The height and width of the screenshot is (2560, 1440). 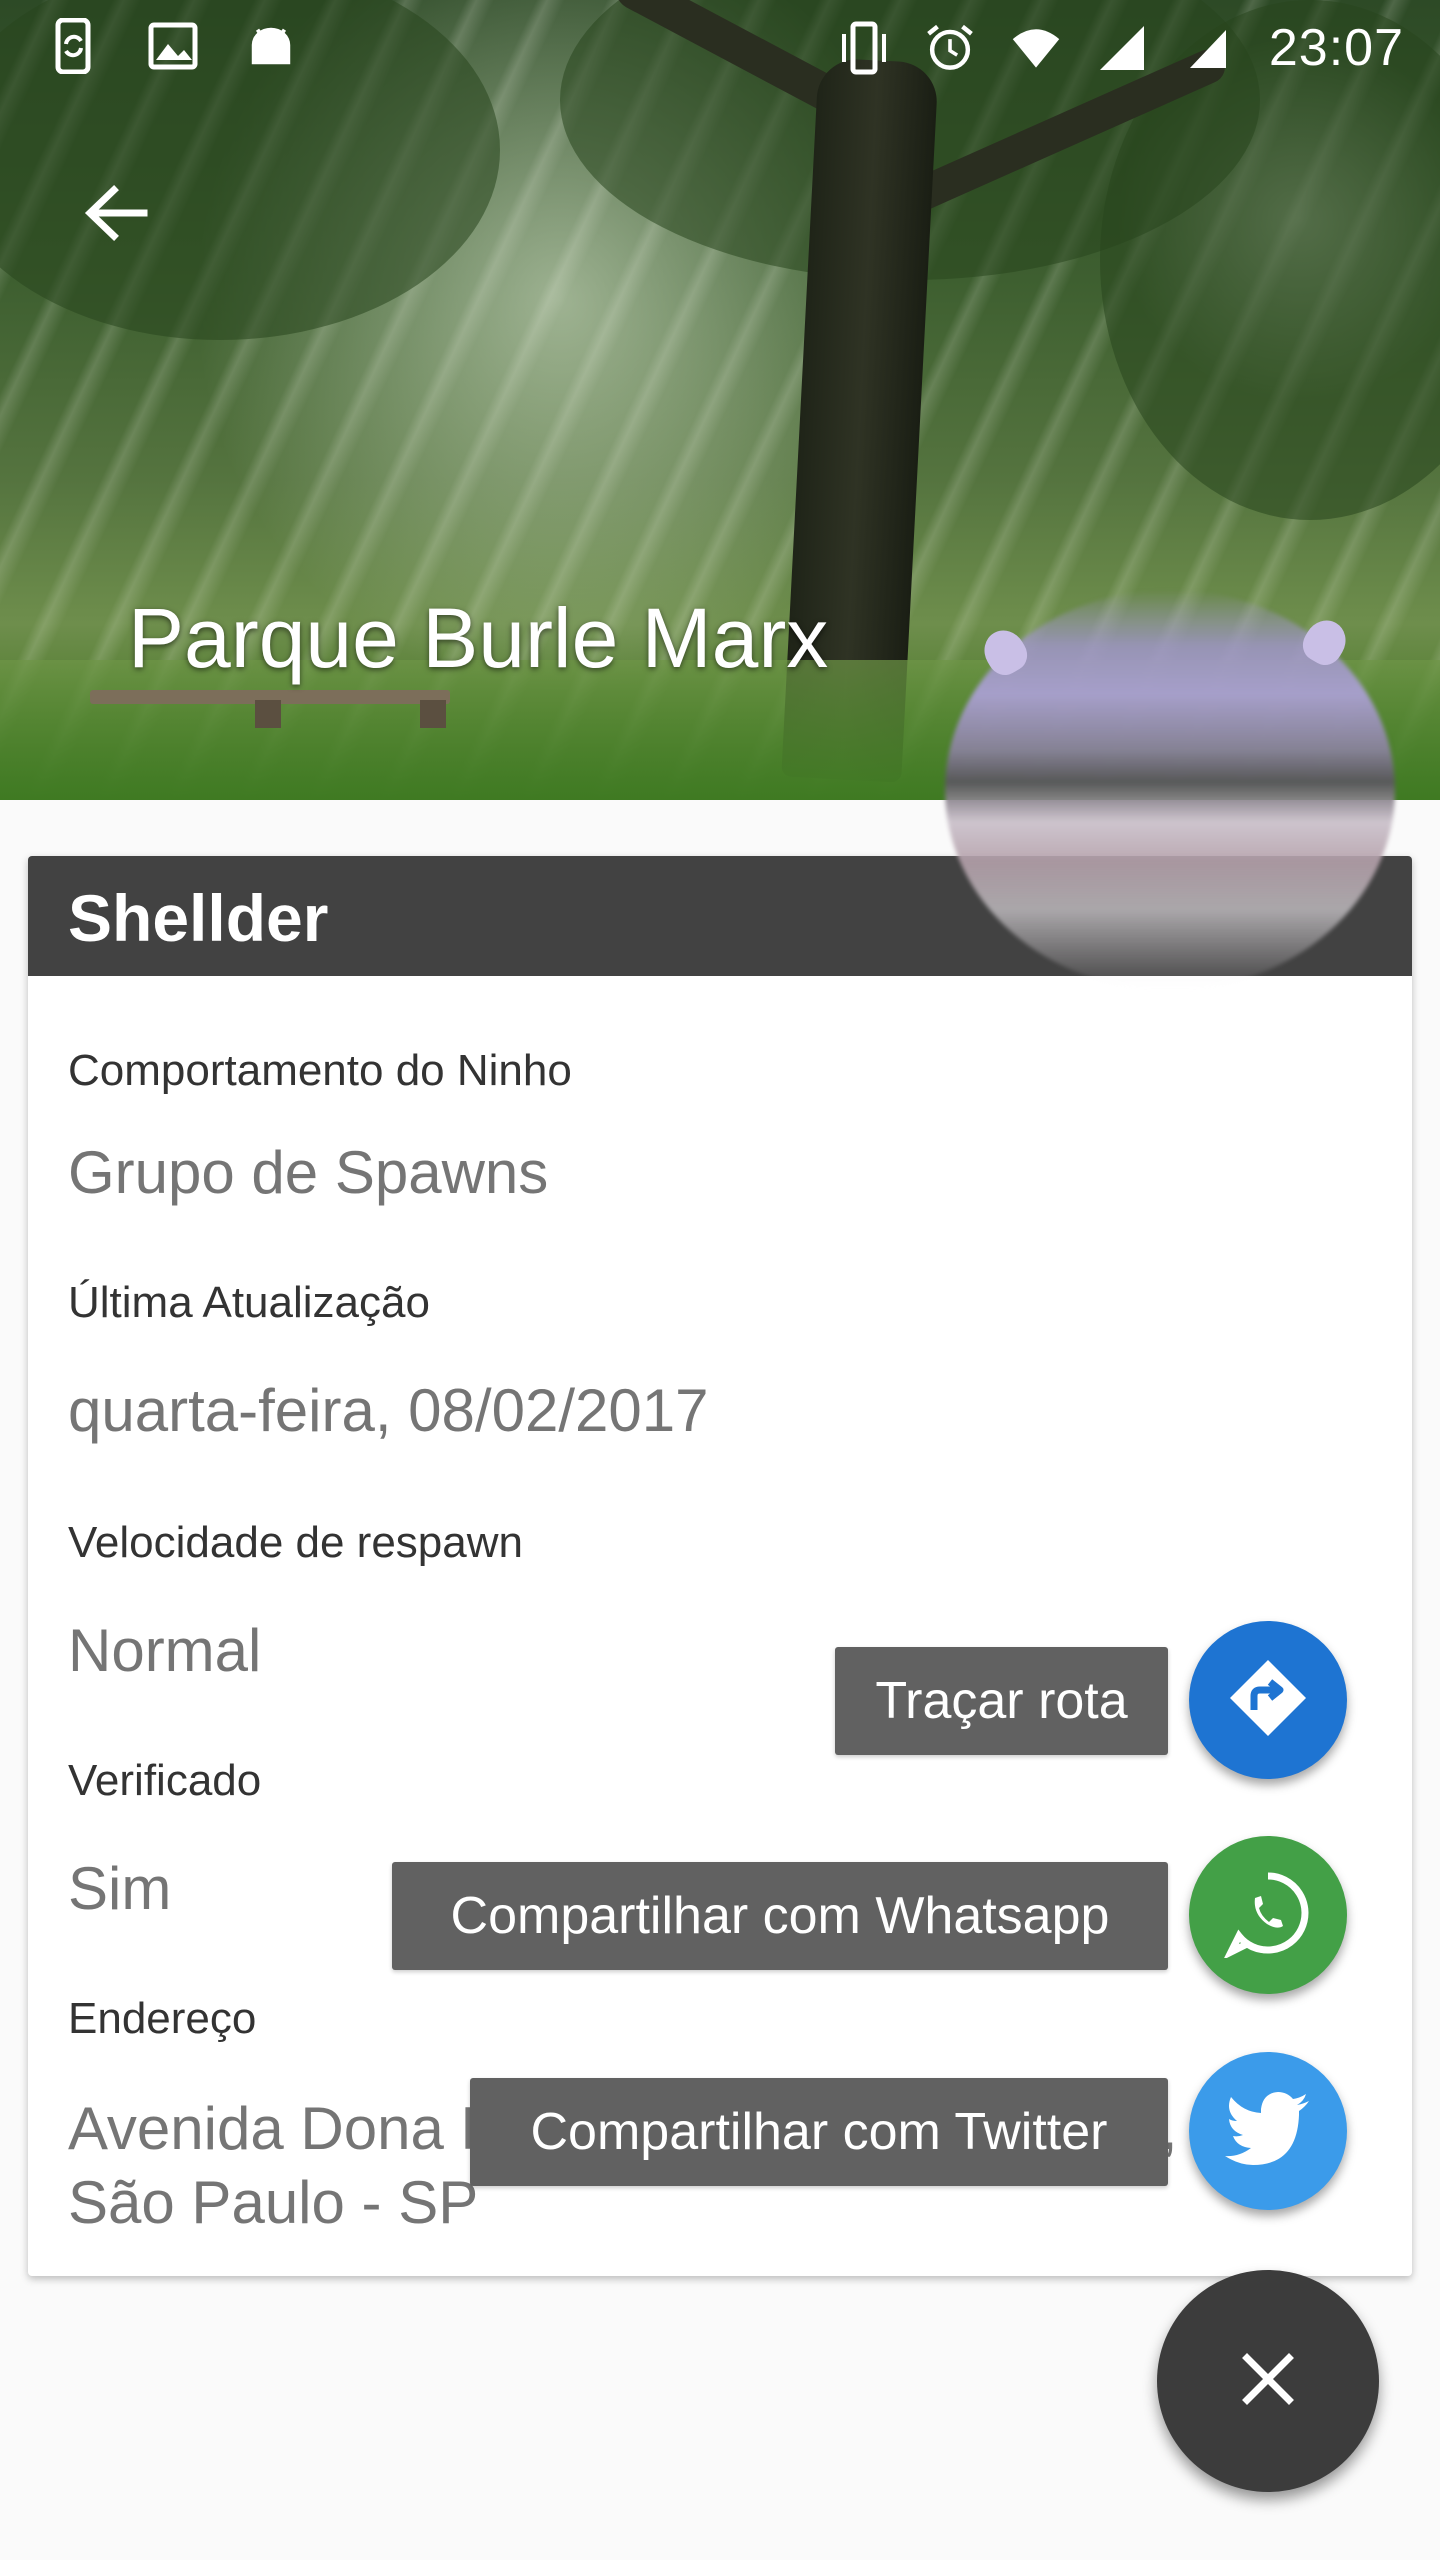 I want to click on close-icon, so click(x=1268, y=2381).